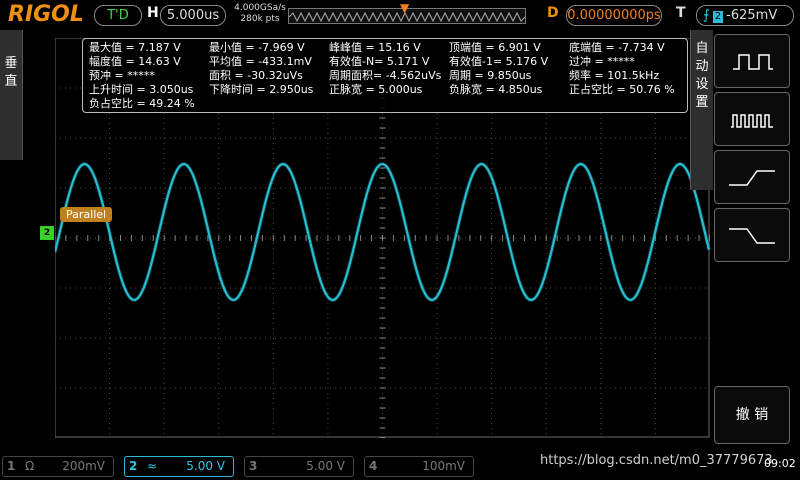  I want to click on measurement-item: 顶端值 = 6.901 V, so click(495, 47).